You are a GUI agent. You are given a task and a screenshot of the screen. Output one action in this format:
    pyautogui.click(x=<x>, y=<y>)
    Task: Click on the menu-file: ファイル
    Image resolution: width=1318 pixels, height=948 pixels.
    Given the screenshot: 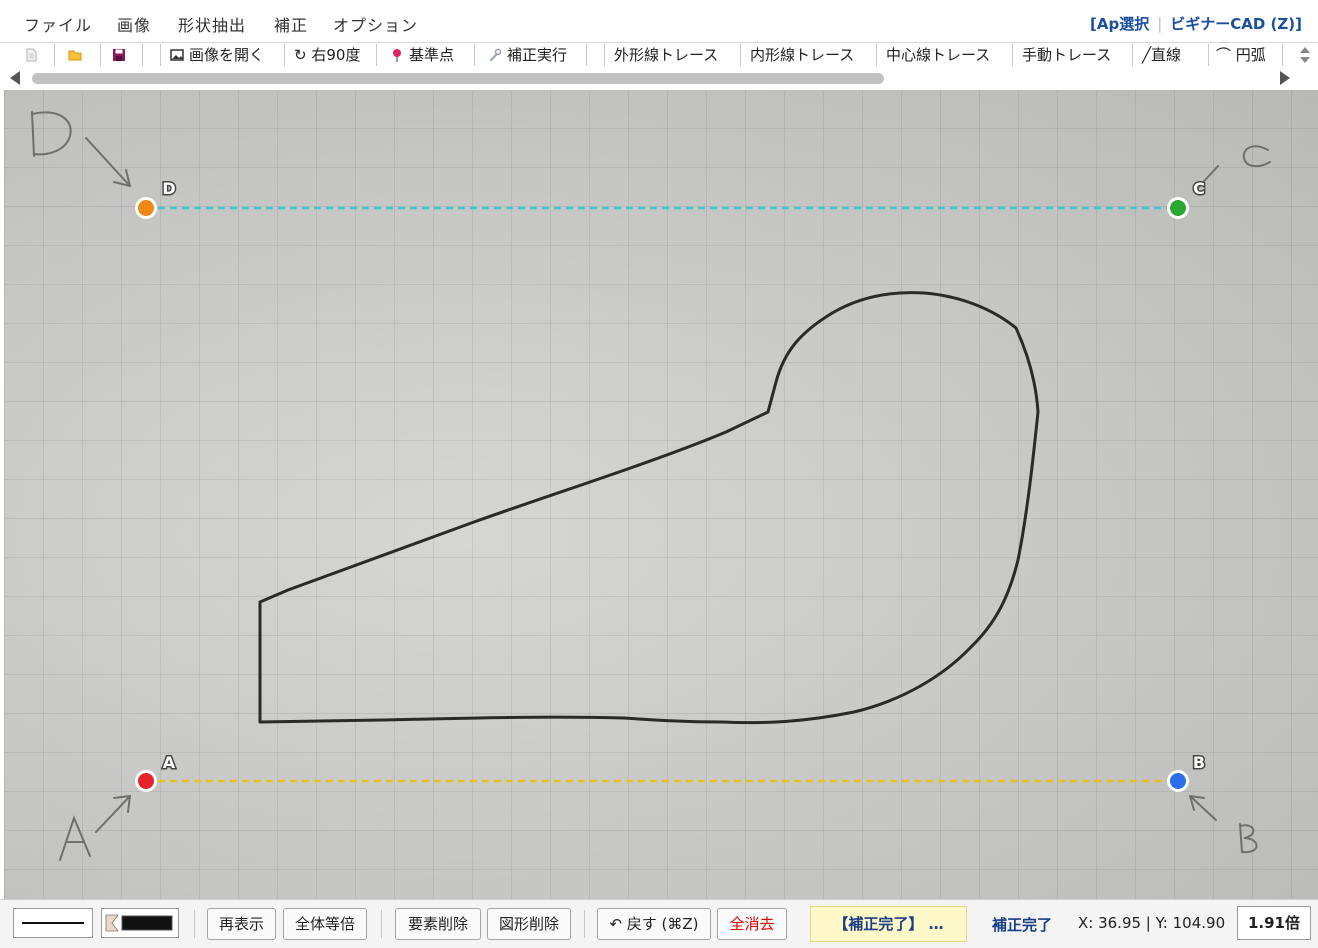 What is the action you would take?
    pyautogui.click(x=58, y=24)
    